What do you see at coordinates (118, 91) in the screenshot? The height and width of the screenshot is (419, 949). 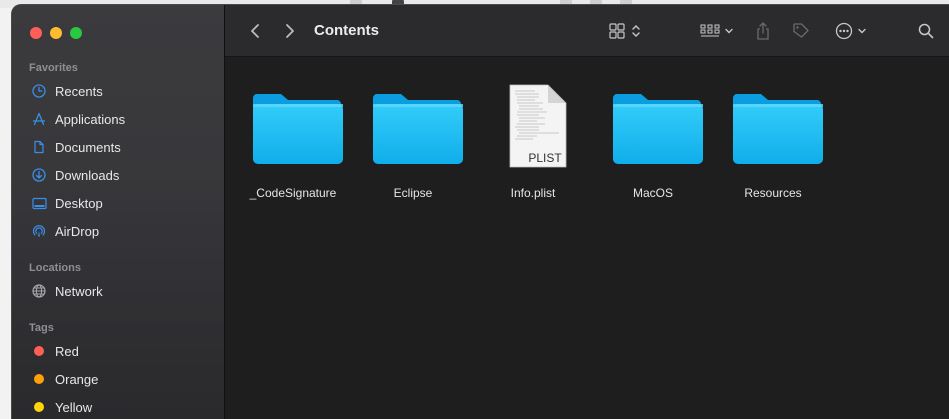 I see `sidebar-item-recents: Recents` at bounding box center [118, 91].